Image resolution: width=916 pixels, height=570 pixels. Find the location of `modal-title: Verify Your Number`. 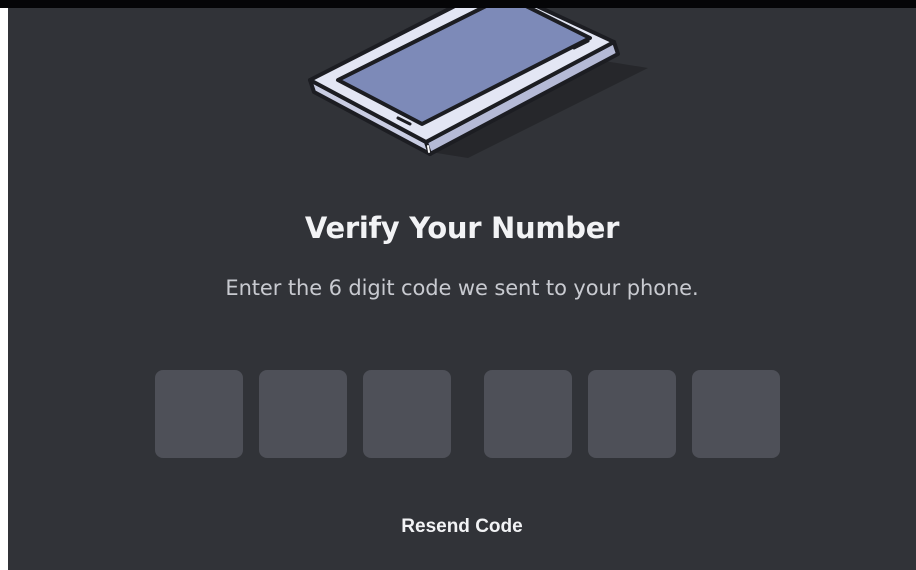

modal-title: Verify Your Number is located at coordinates (462, 228).